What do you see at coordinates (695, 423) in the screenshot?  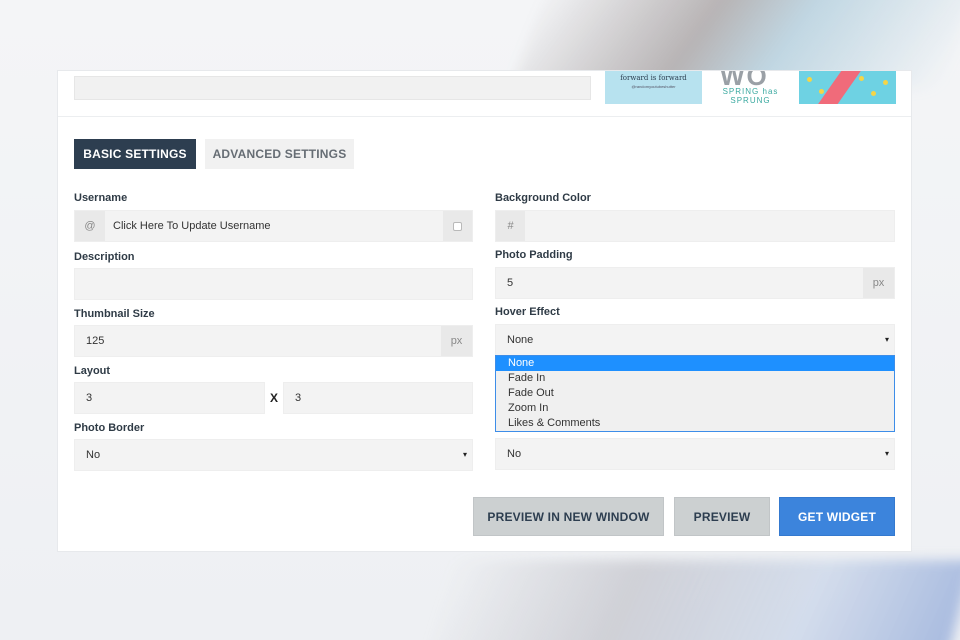 I see `dropdown-option-likes-comments: Likes & Comments` at bounding box center [695, 423].